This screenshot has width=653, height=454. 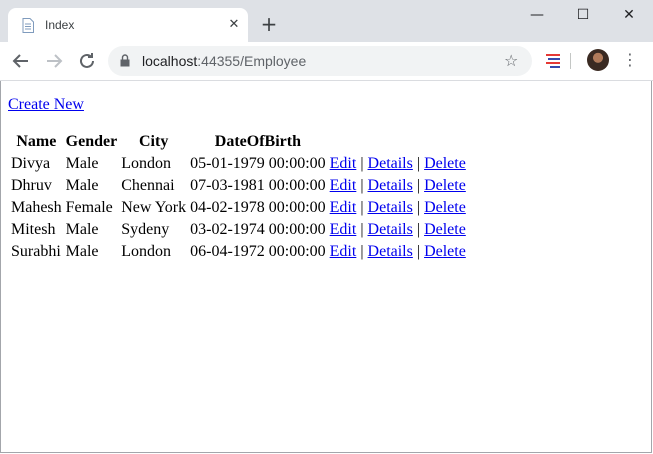 I want to click on toolbar-divider, so click(x=570, y=61).